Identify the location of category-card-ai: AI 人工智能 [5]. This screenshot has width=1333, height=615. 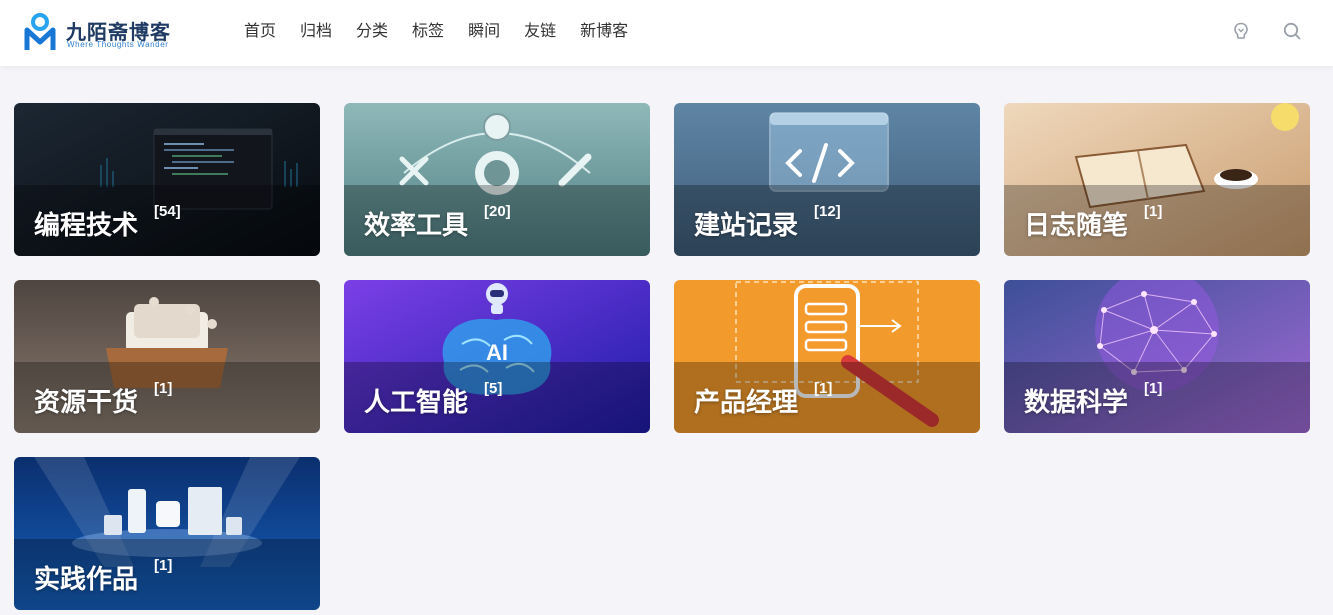
(497, 356).